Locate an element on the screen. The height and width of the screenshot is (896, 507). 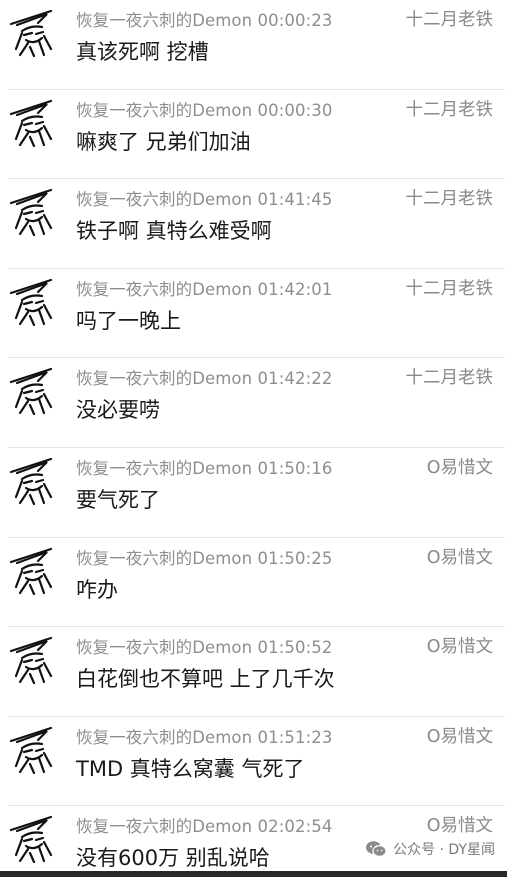
comment-meta: 恢复一夜六刺的Demon 01:51:23 is located at coordinates (204, 737).